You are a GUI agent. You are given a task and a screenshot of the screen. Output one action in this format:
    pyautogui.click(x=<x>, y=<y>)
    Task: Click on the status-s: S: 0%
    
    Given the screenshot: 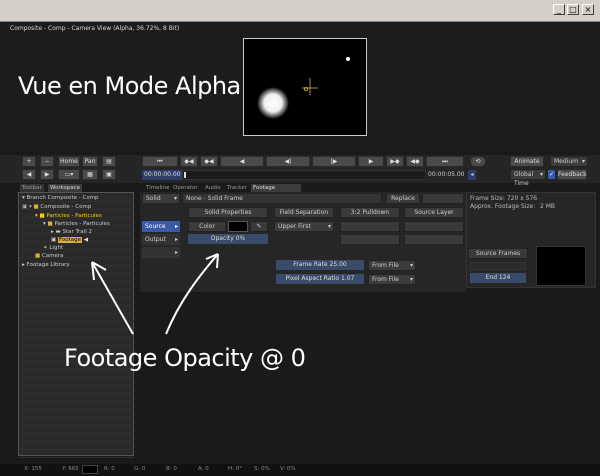 What is the action you would take?
    pyautogui.click(x=262, y=469)
    